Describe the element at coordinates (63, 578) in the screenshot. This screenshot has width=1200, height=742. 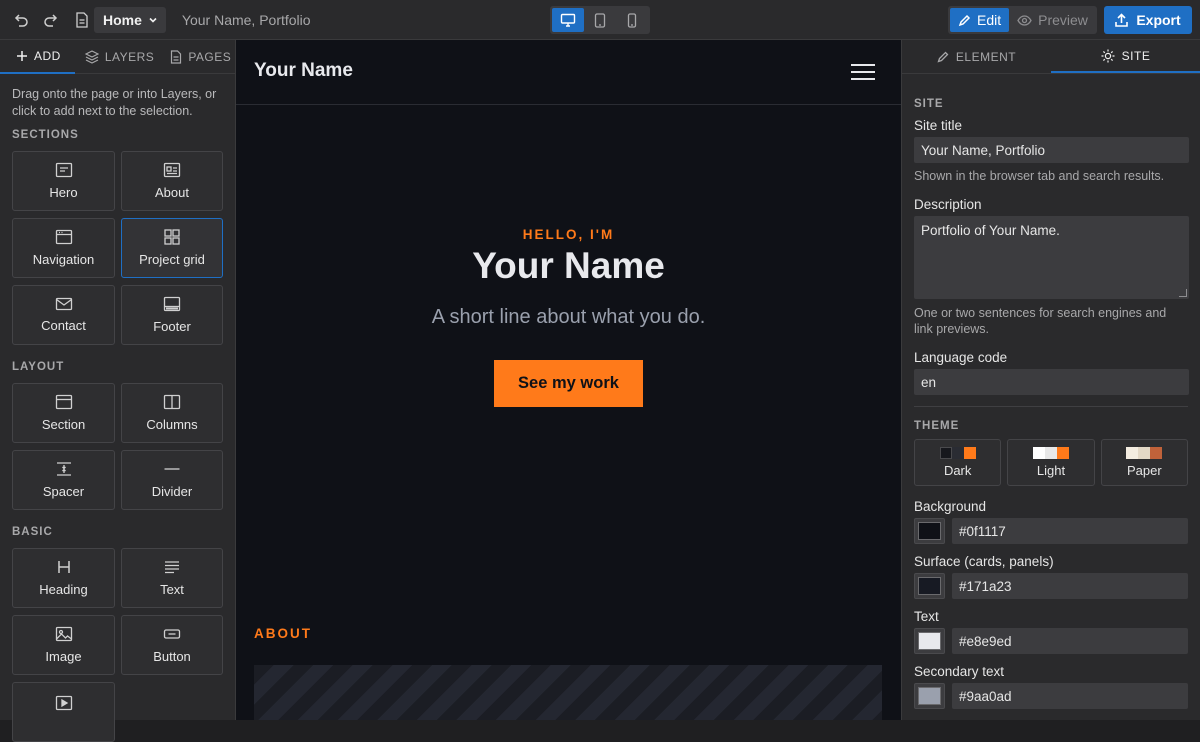
I see `add-heading-tile: Heading` at that location.